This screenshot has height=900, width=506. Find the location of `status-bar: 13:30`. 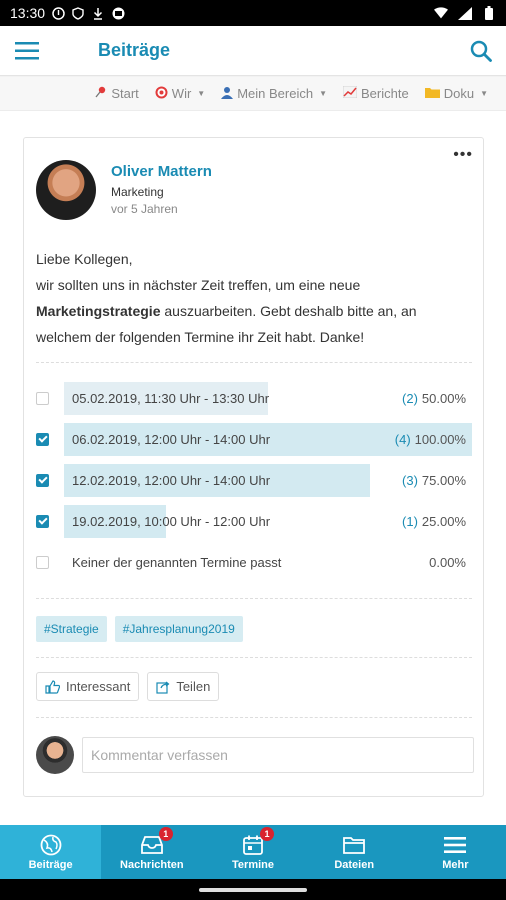

status-bar: 13:30 is located at coordinates (253, 13).